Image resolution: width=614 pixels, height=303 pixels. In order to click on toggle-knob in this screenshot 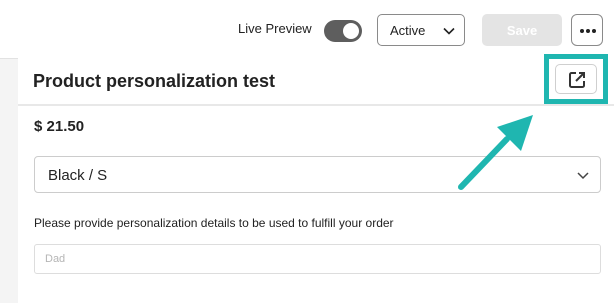, I will do `click(351, 31)`.